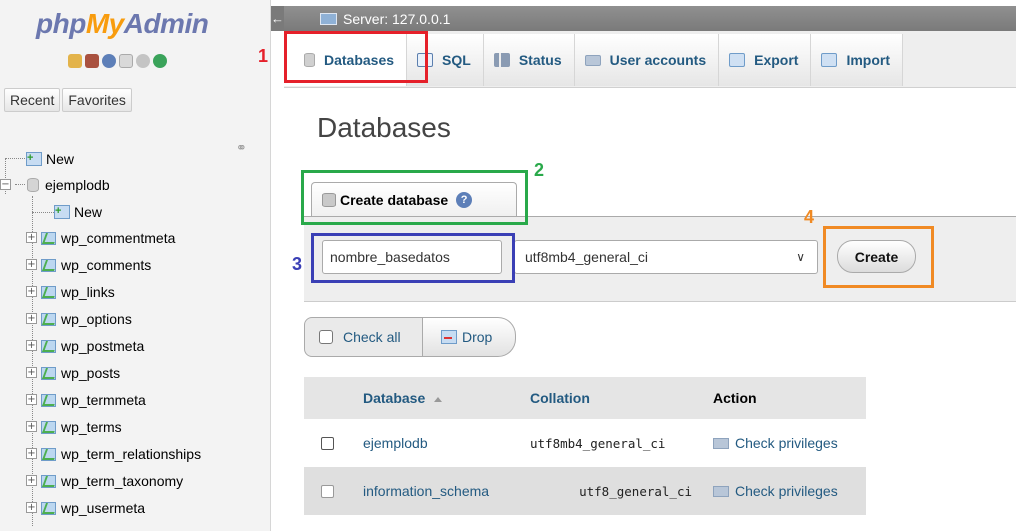  Describe the element at coordinates (539, 170) in the screenshot. I see `annotation-number-2: 2` at that location.